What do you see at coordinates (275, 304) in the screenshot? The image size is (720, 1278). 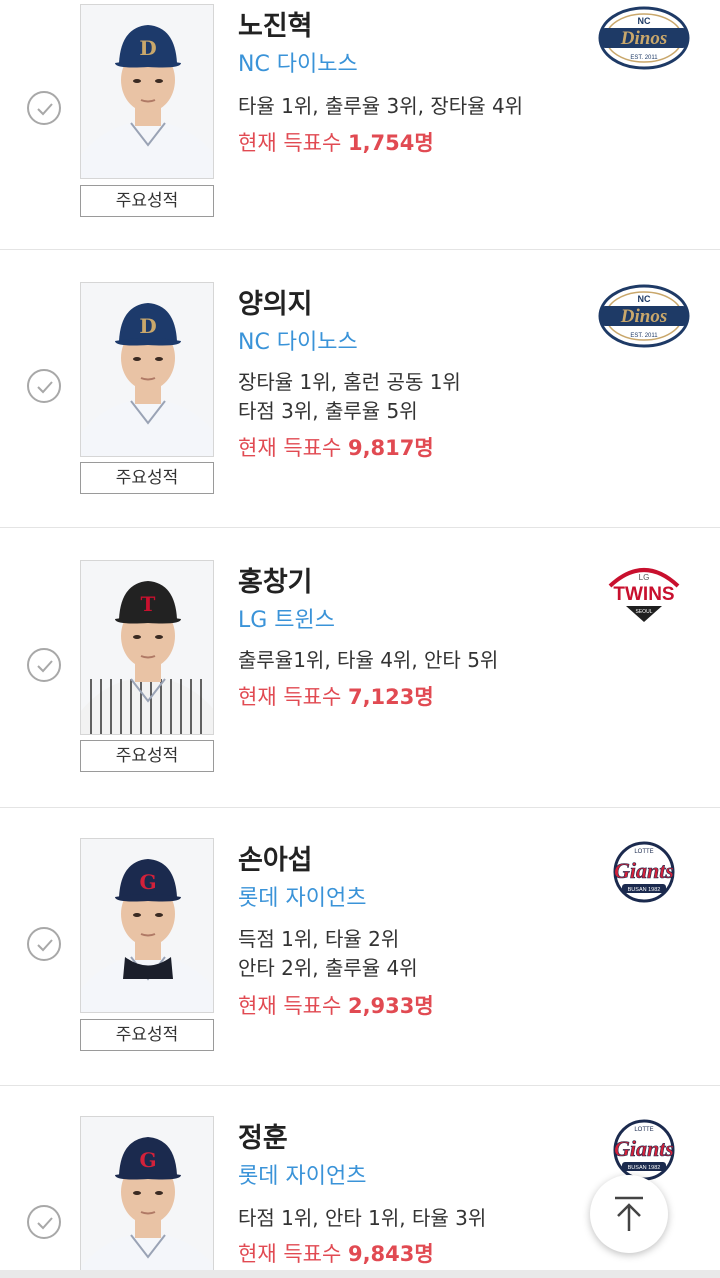 I see `player-name: 양의지` at bounding box center [275, 304].